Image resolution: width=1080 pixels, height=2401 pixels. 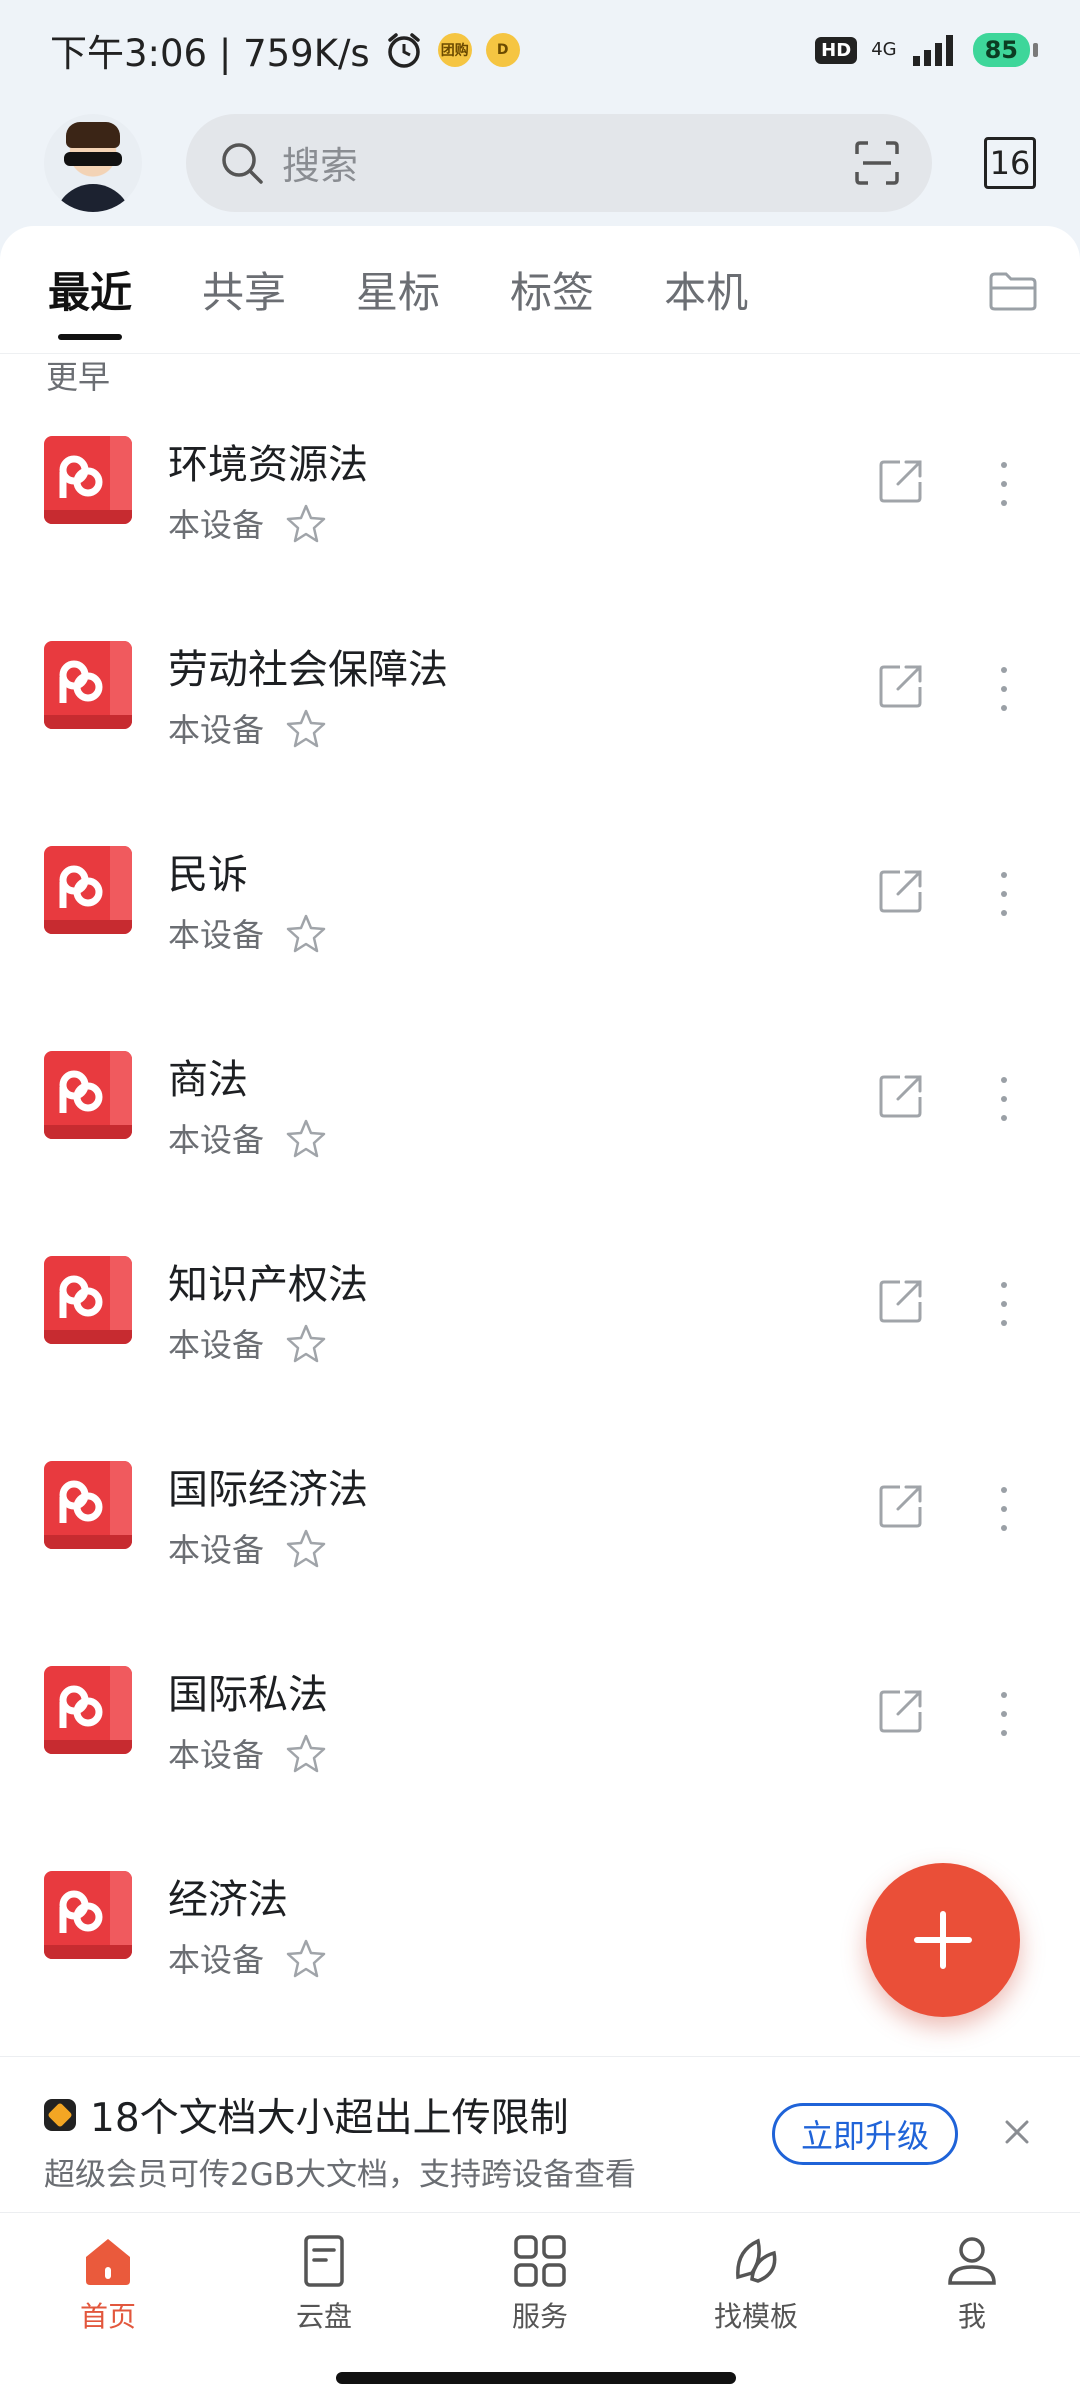 I want to click on upload-limit-banner: 18个文档大小超出上传限制 超级会员可传2GB大文档，支持跨设备查看 立即升级, so click(x=540, y=2133).